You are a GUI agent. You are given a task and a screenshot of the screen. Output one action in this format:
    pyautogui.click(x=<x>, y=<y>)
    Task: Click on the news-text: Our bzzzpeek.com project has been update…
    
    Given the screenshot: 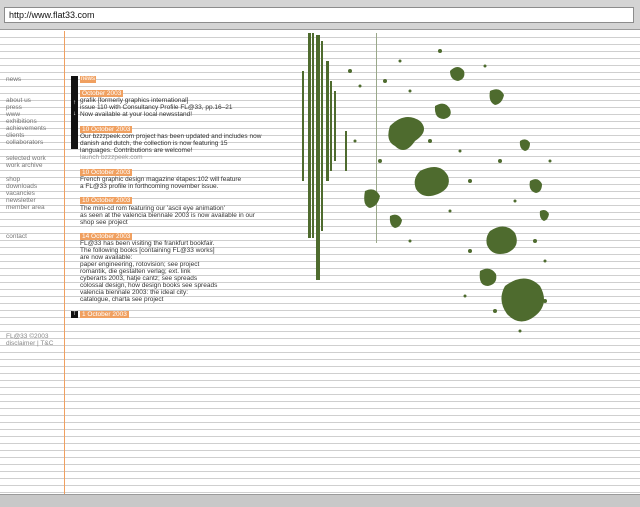 What is the action you would take?
    pyautogui.click(x=171, y=136)
    